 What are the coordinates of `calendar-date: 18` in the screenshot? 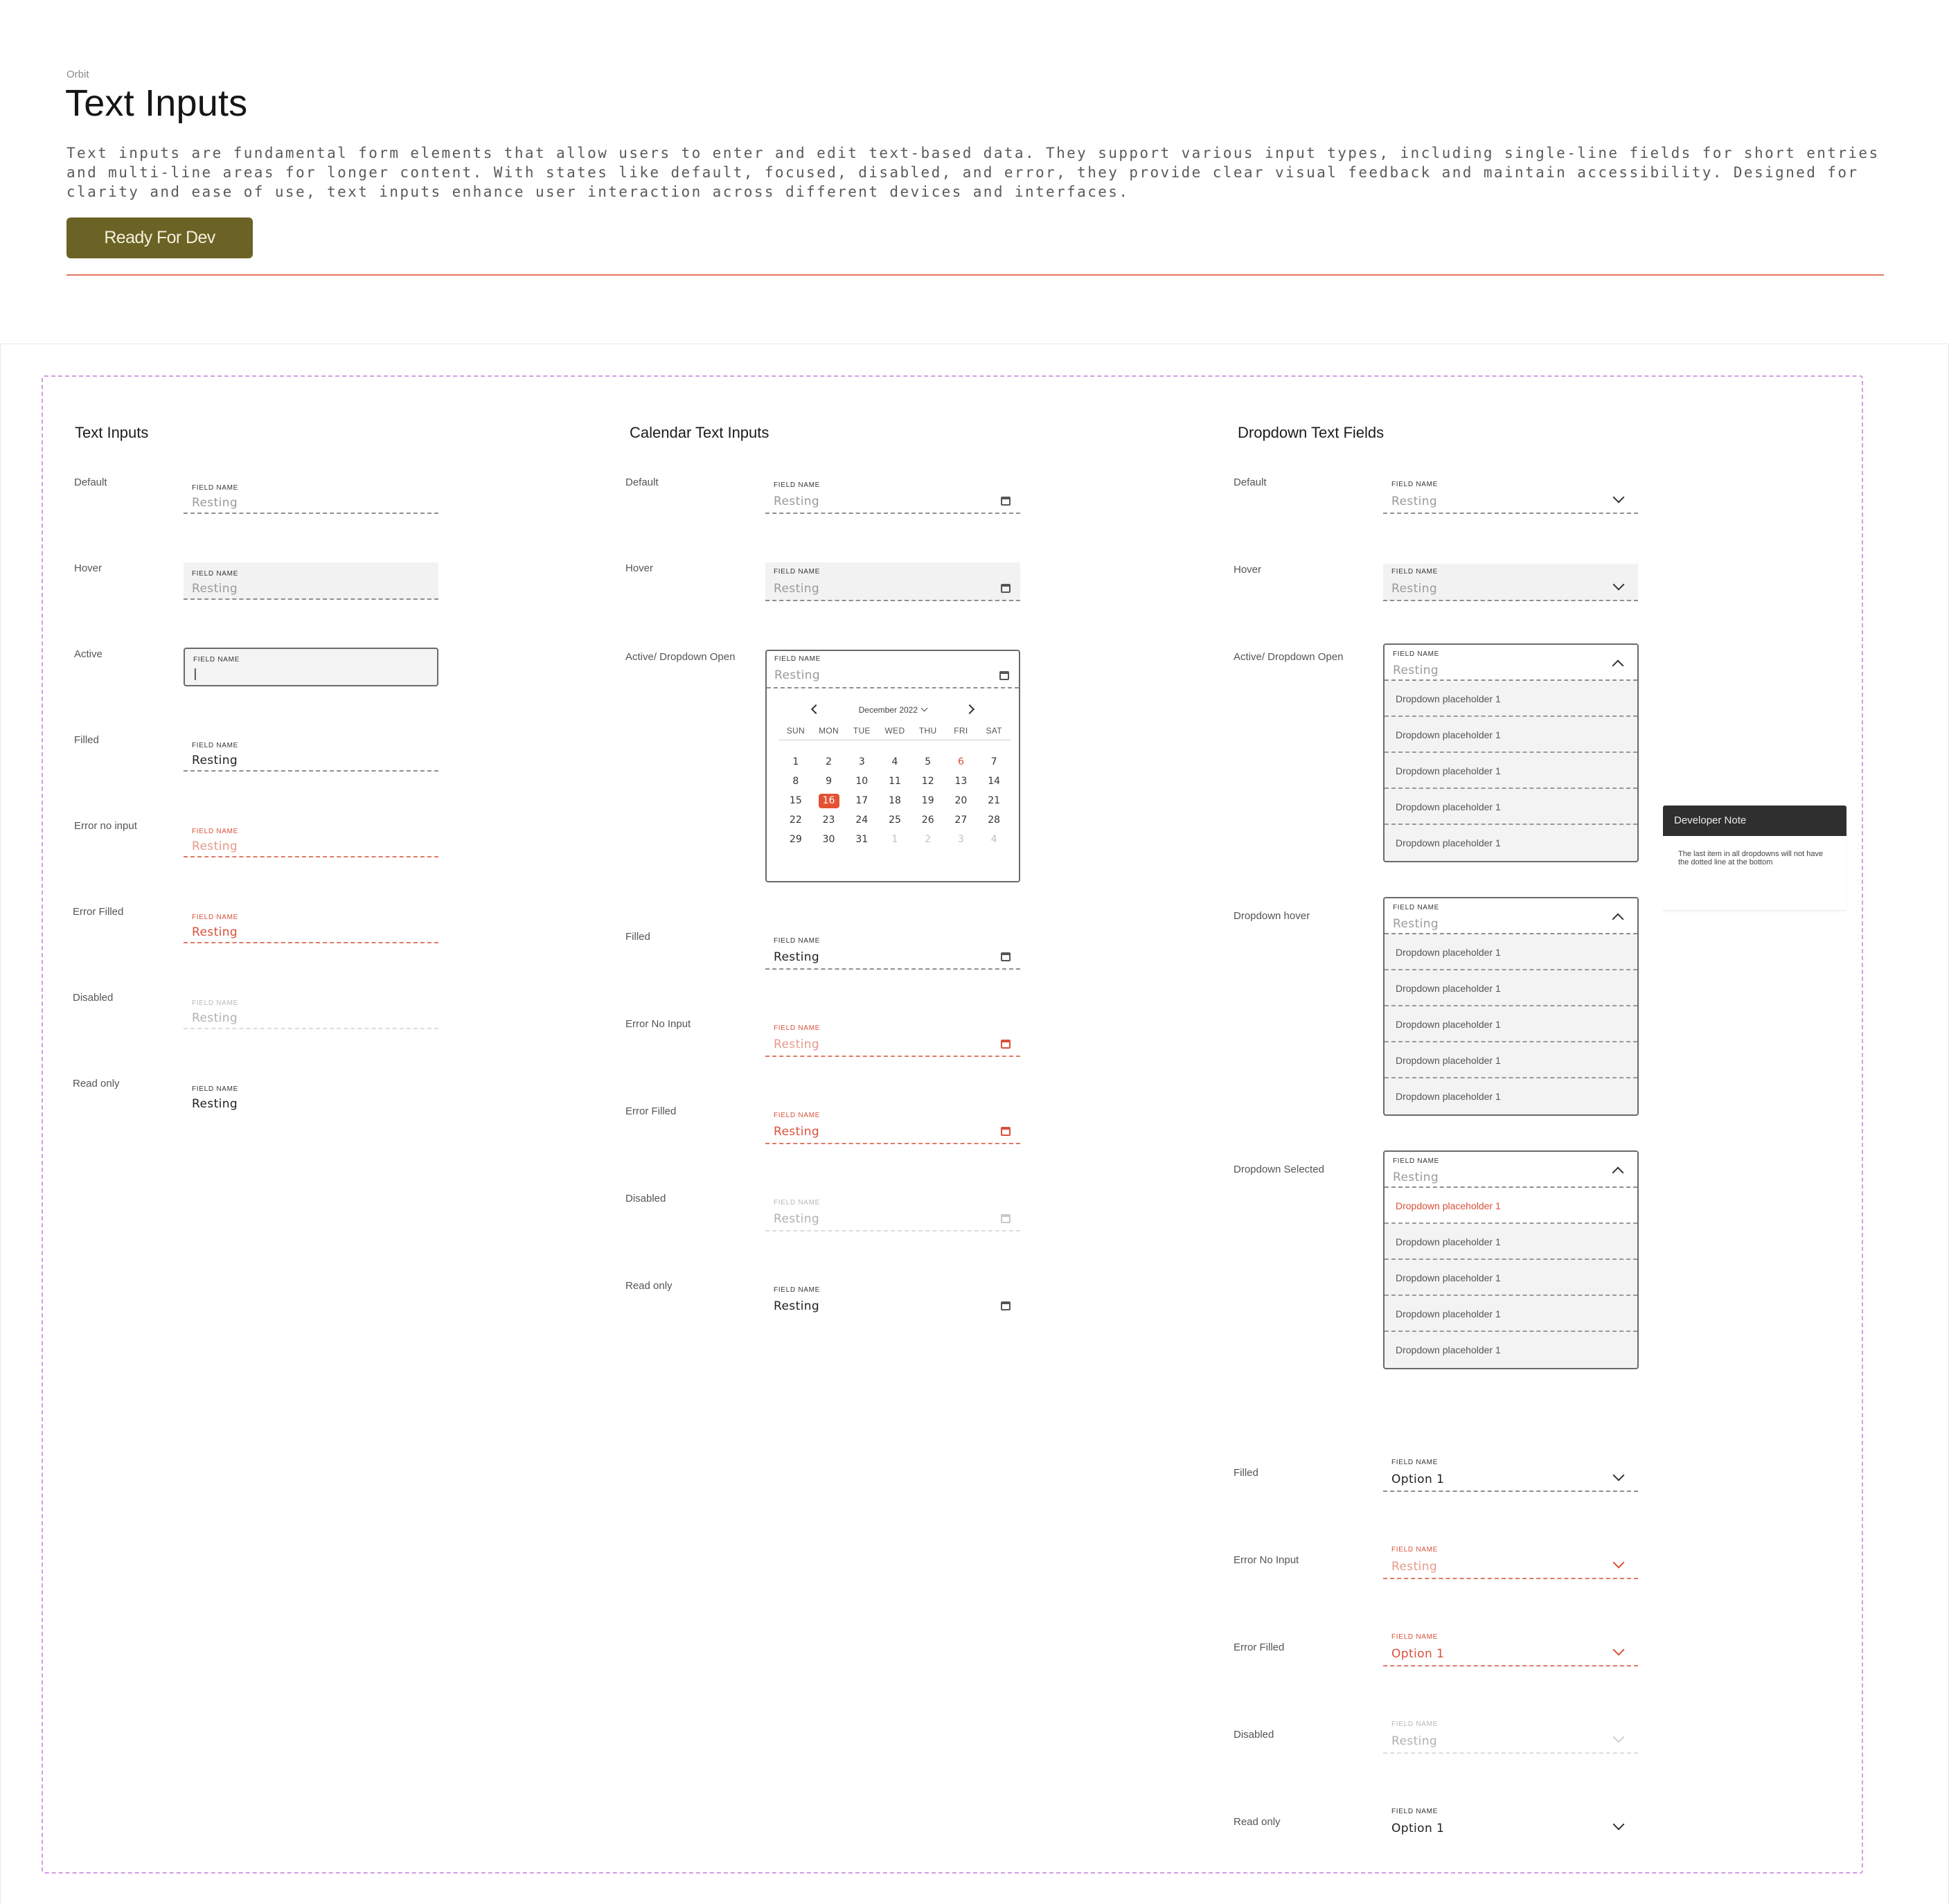 It's located at (895, 801).